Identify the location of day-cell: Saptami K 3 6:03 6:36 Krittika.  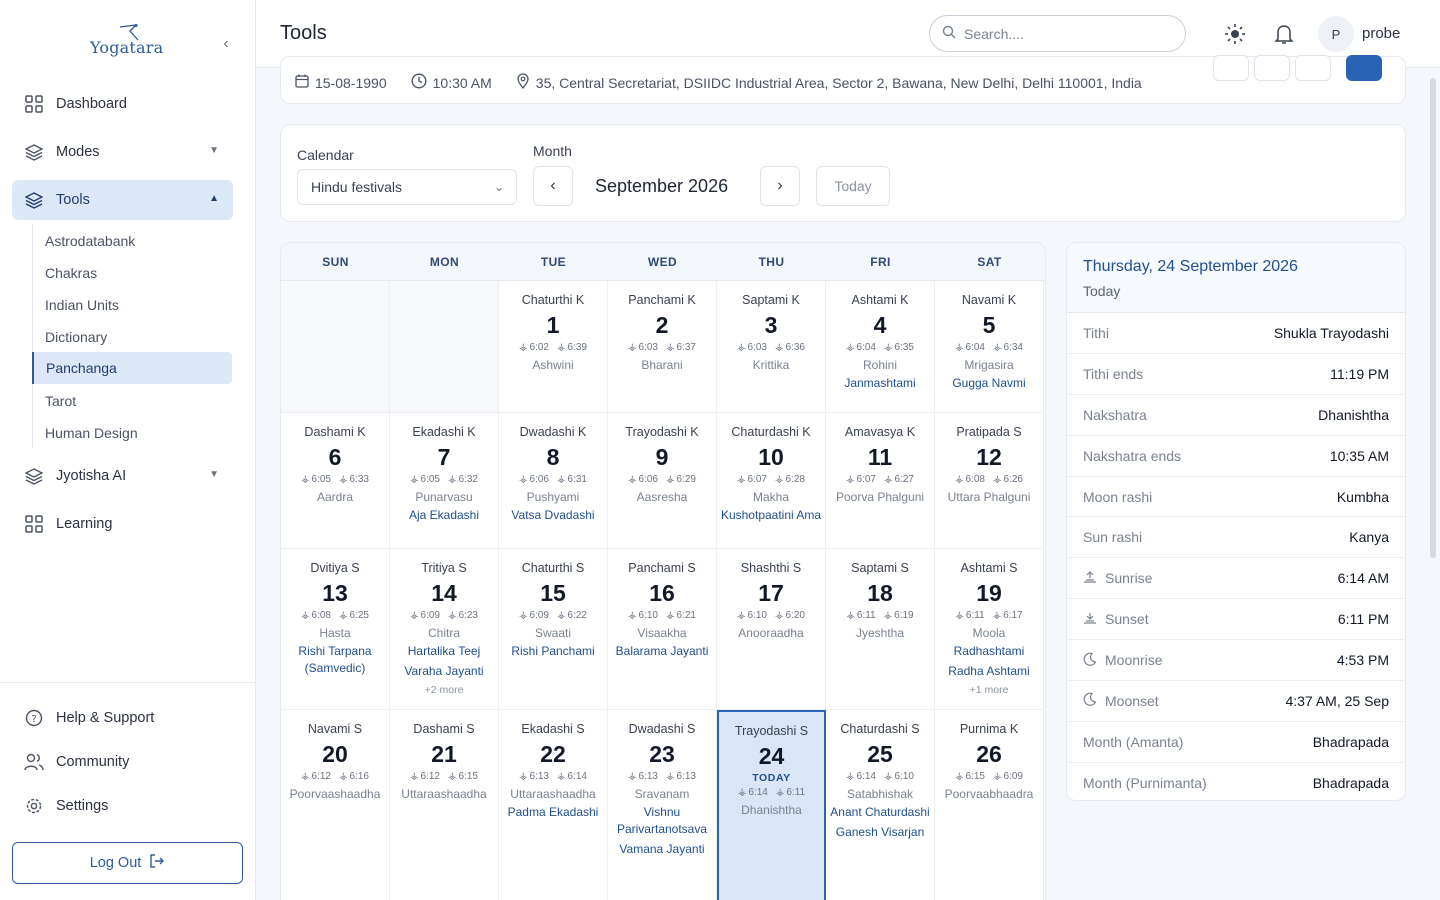
(771, 347).